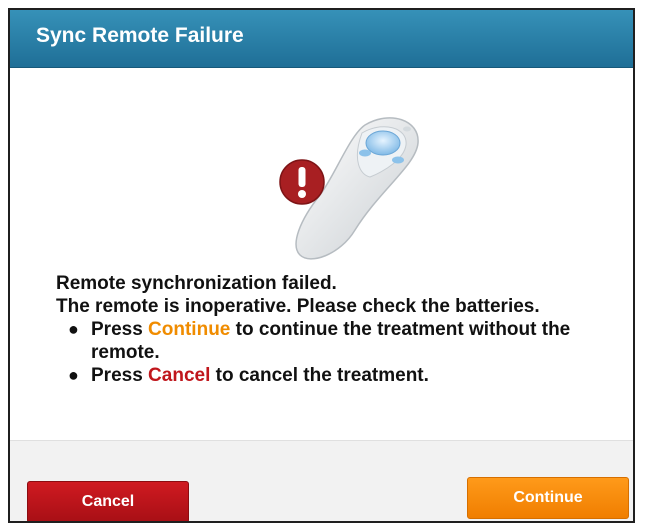  What do you see at coordinates (140, 35) in the screenshot?
I see `dialog-title: Sync Remote Failure` at bounding box center [140, 35].